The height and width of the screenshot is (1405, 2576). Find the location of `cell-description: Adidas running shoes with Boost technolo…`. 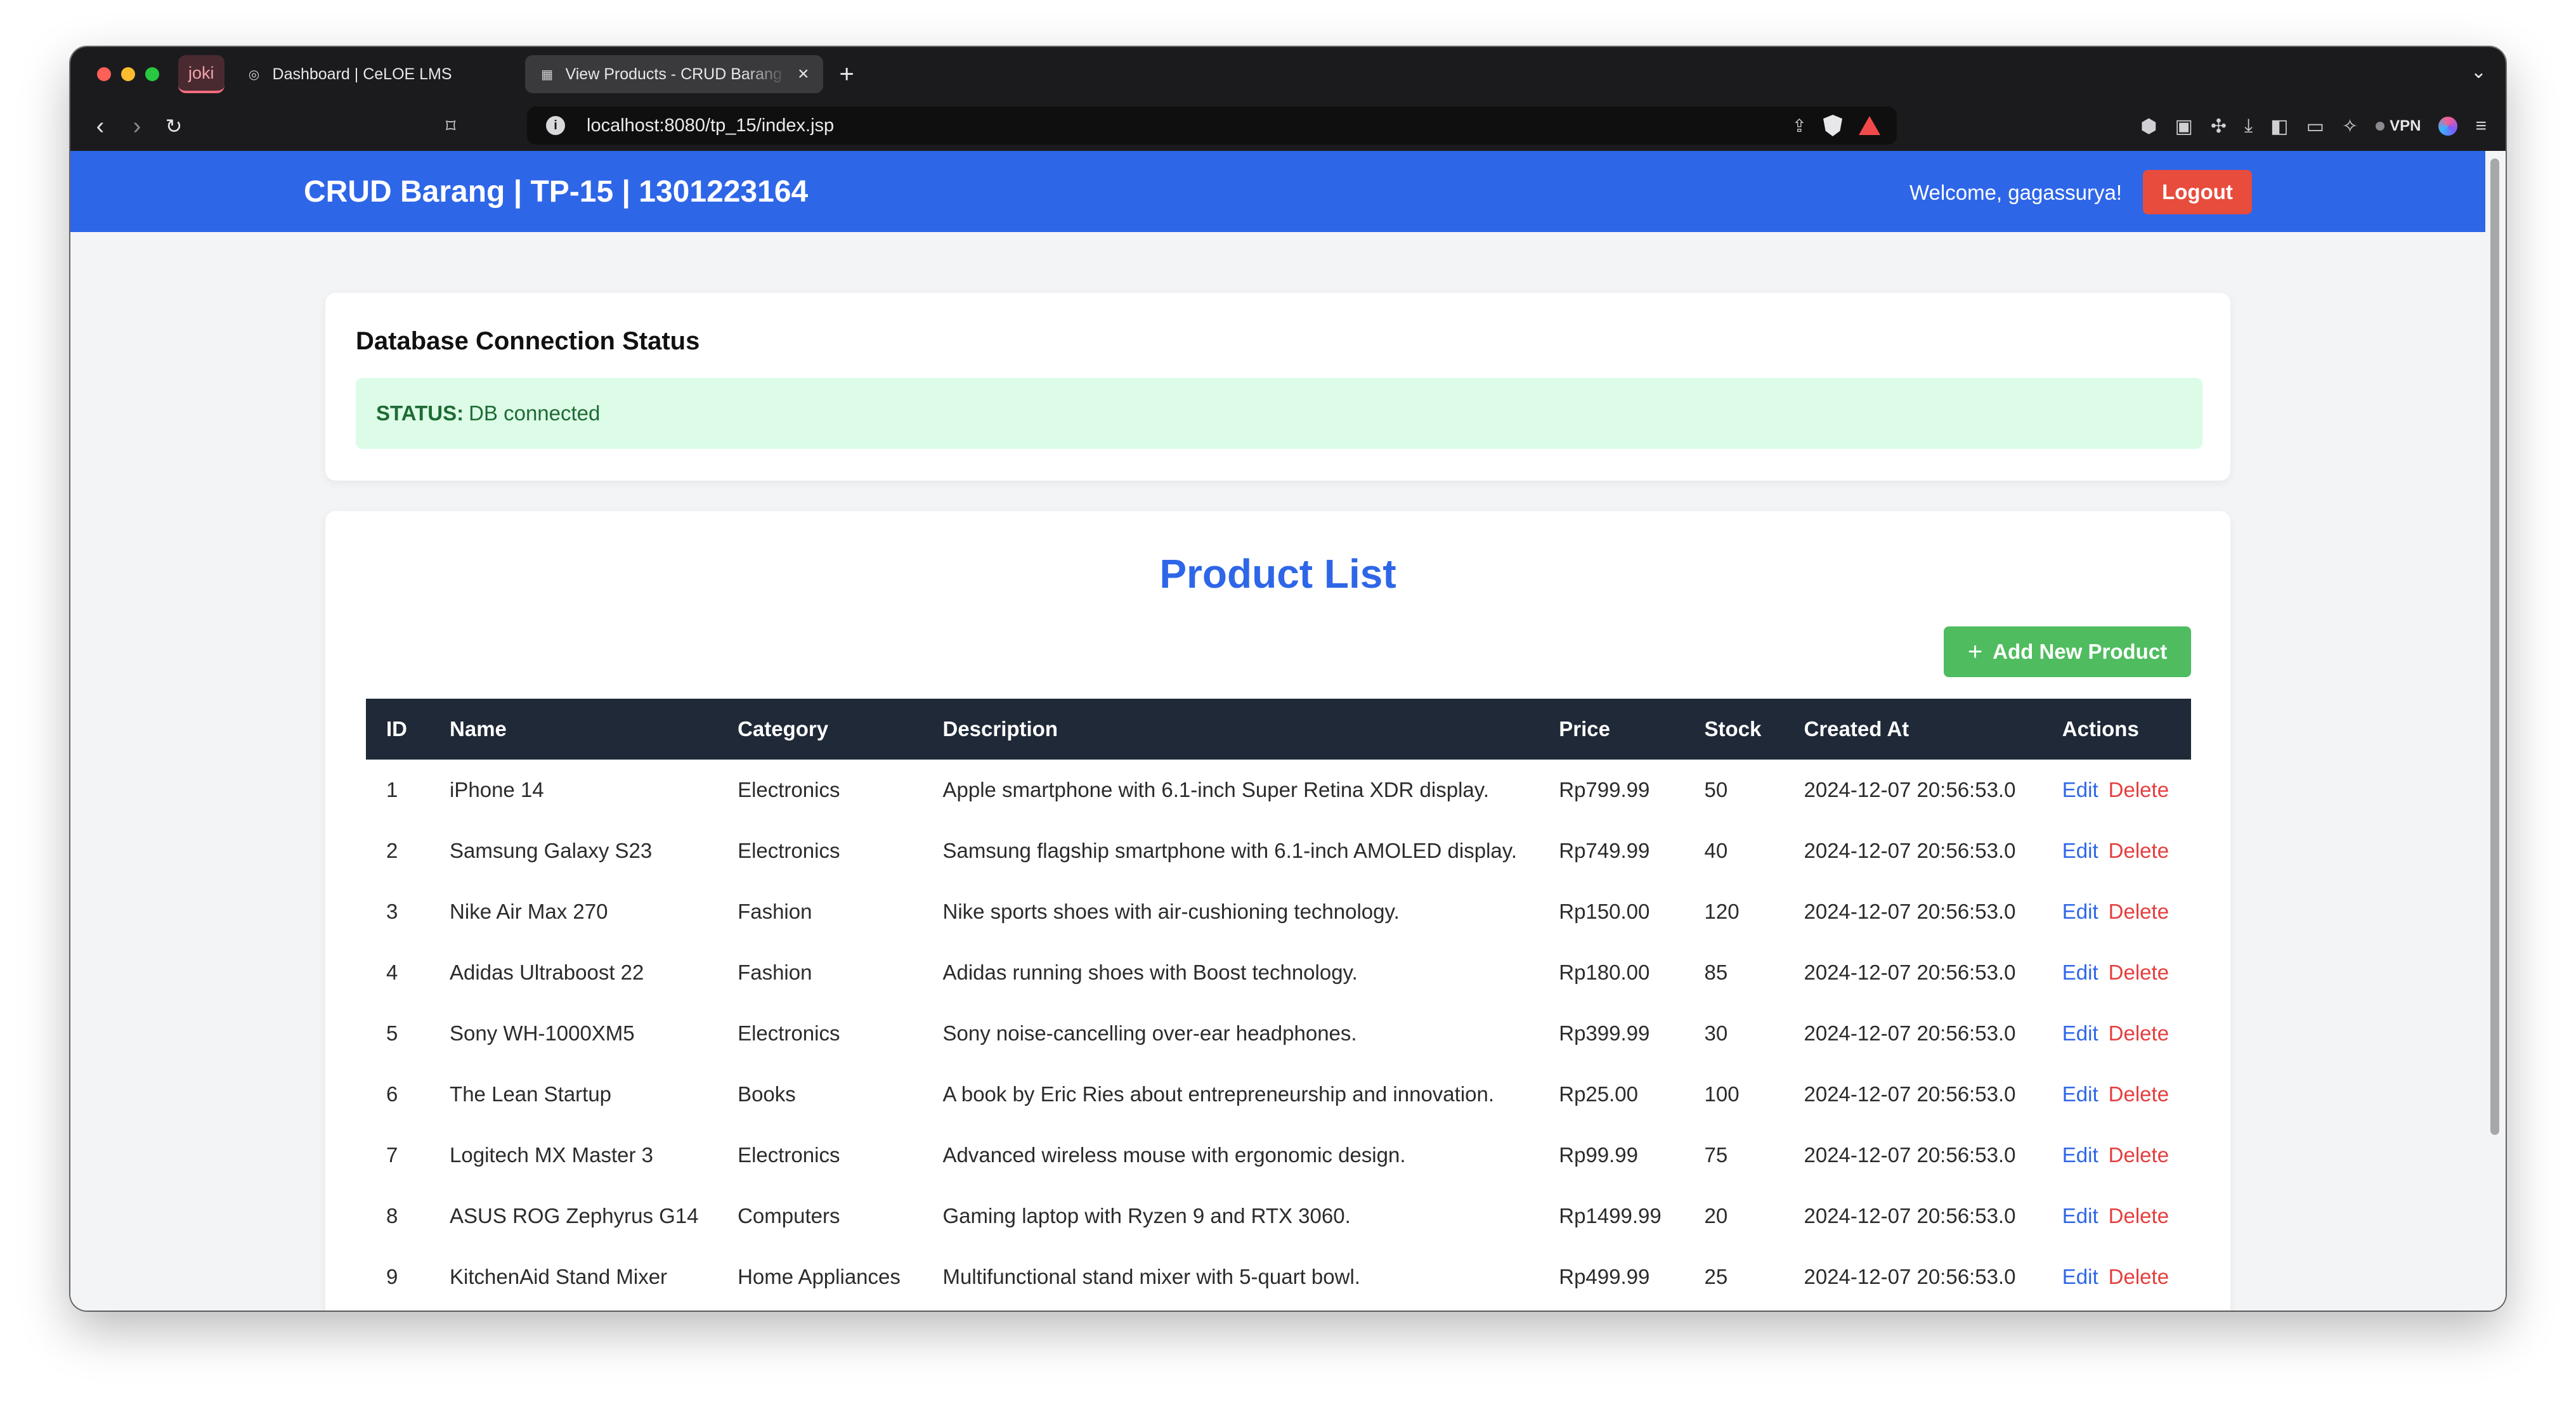

cell-description: Adidas running shoes with Boost technolo… is located at coordinates (1150, 972).